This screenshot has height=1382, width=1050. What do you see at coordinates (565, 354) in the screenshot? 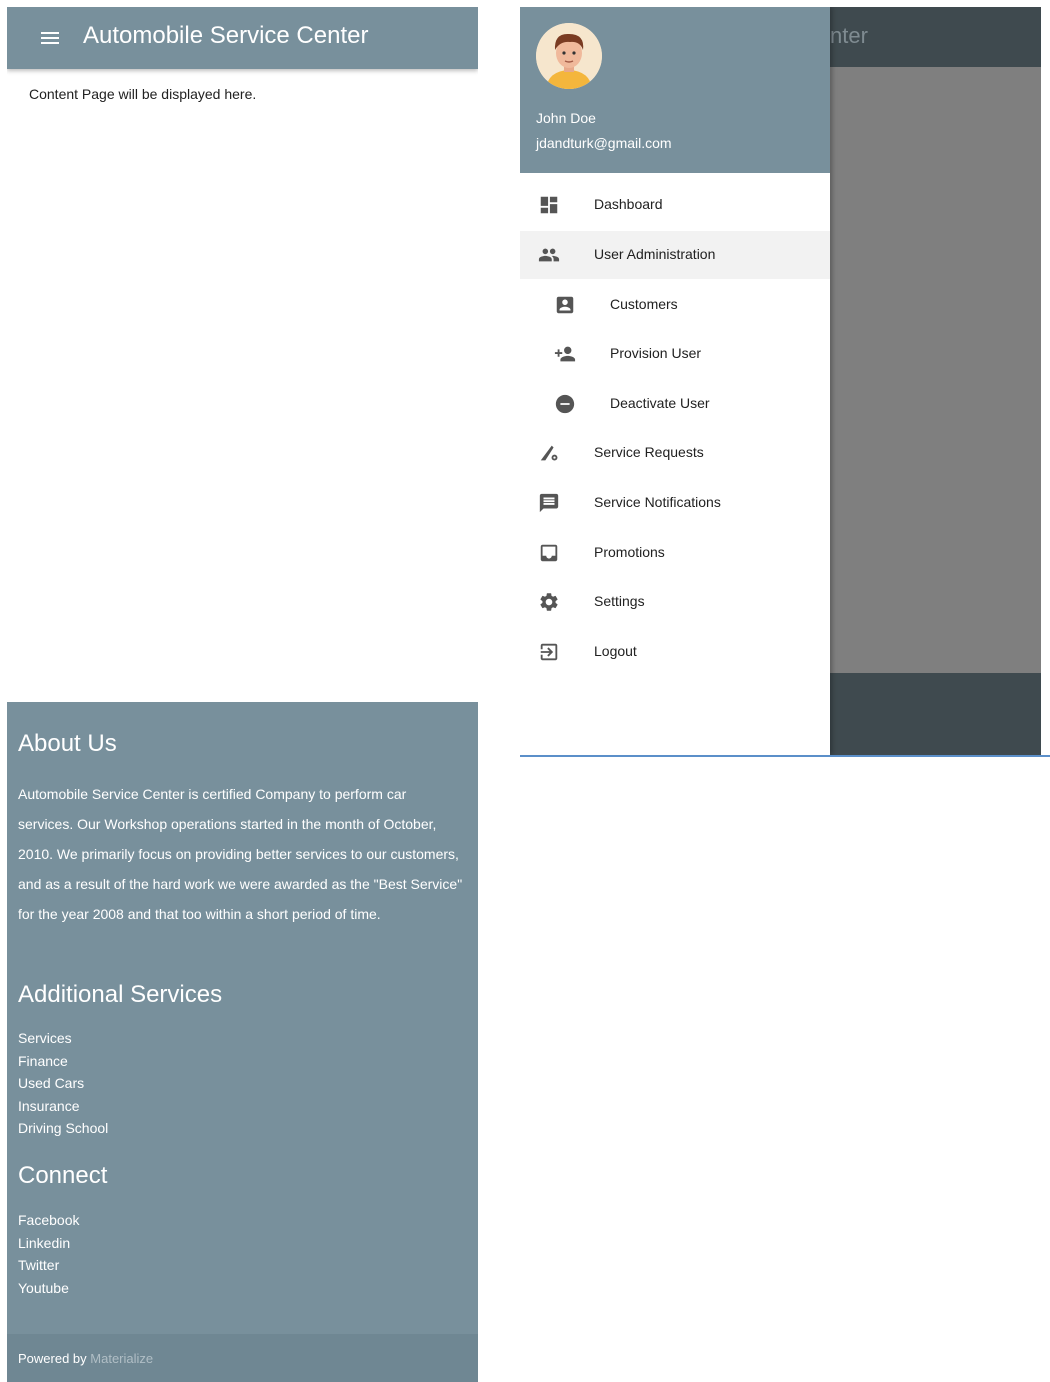
I see `person-add-icon` at bounding box center [565, 354].